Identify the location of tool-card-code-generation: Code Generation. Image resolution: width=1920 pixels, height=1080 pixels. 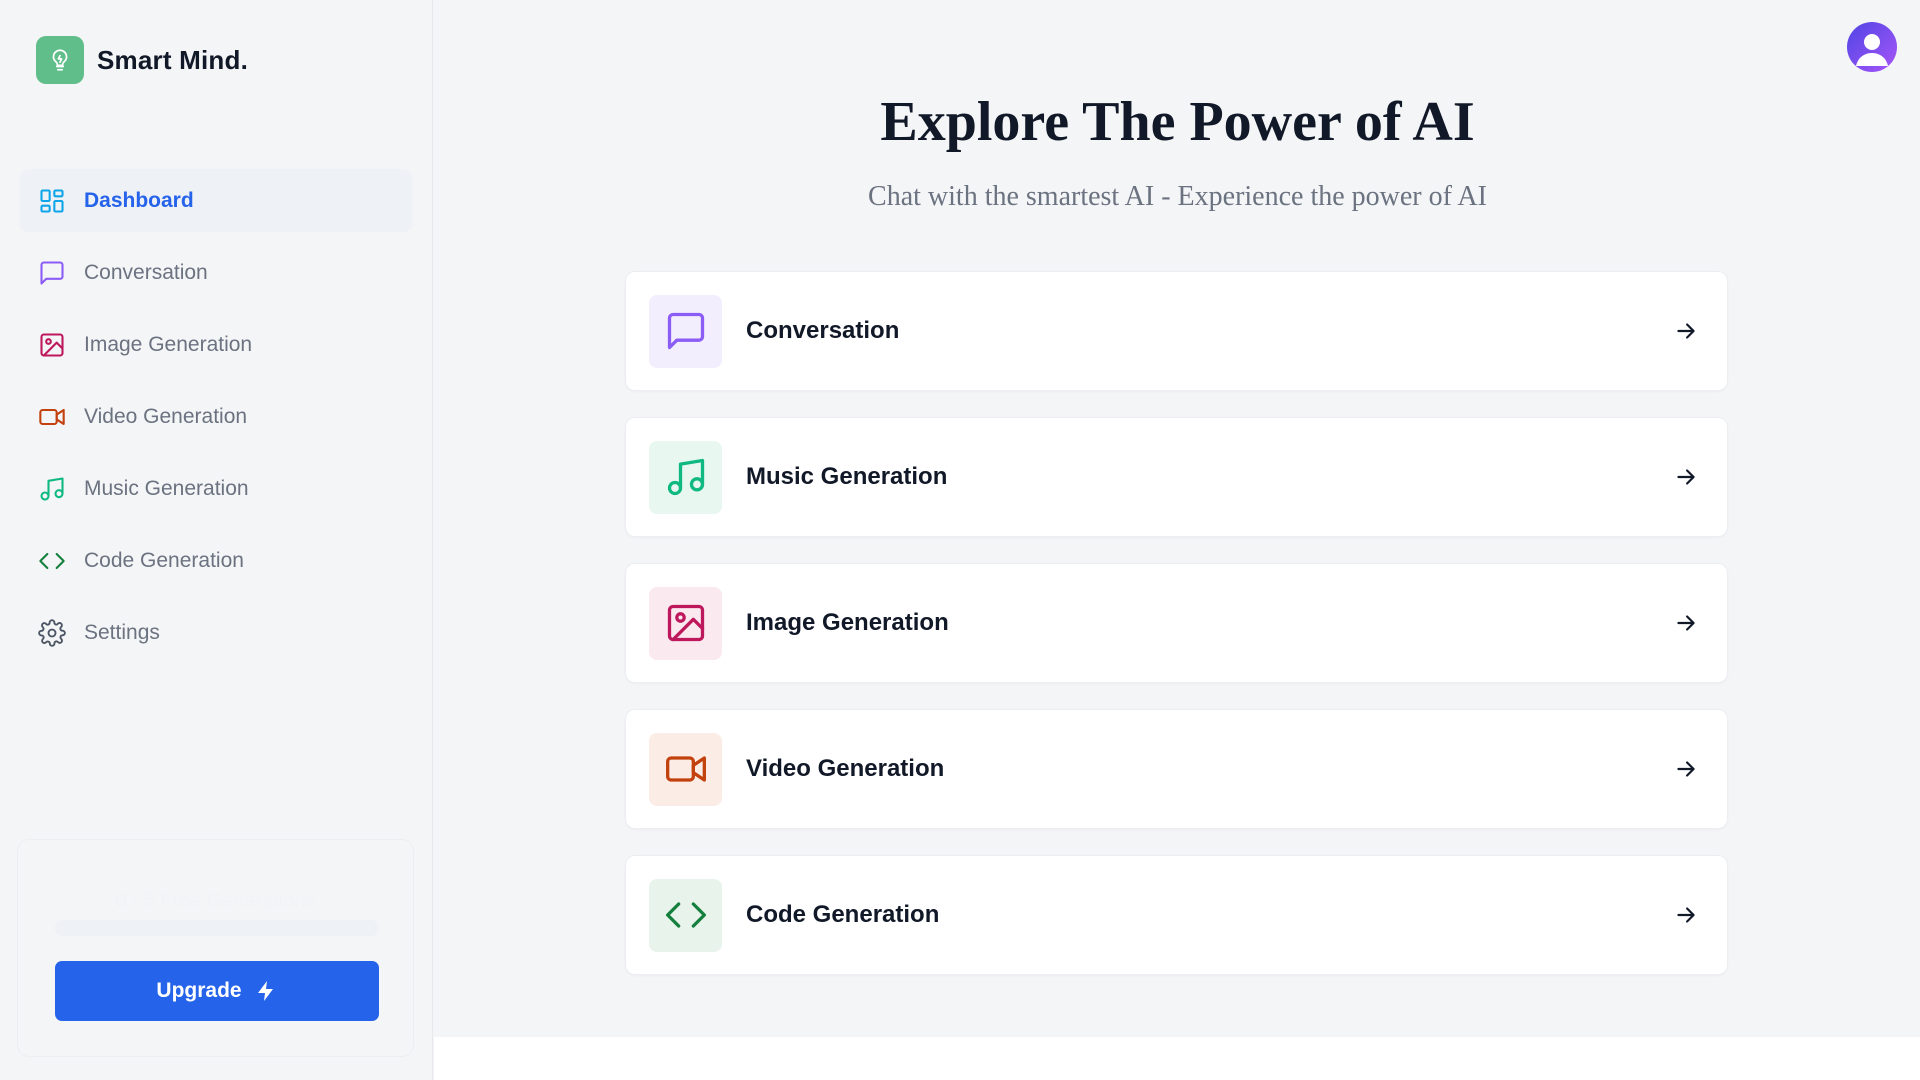
(1176, 915).